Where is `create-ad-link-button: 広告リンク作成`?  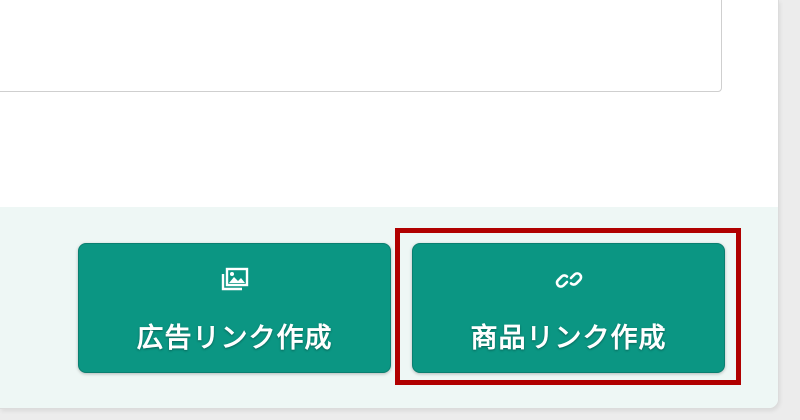
create-ad-link-button: 広告リンク作成 is located at coordinates (234, 308).